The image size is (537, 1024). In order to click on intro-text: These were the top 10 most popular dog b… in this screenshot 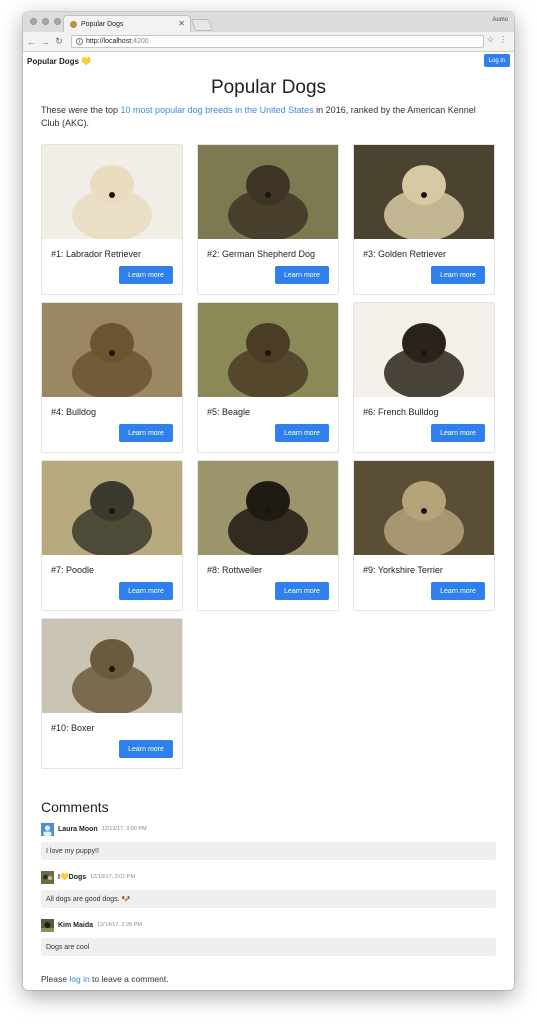, I will do `click(268, 116)`.